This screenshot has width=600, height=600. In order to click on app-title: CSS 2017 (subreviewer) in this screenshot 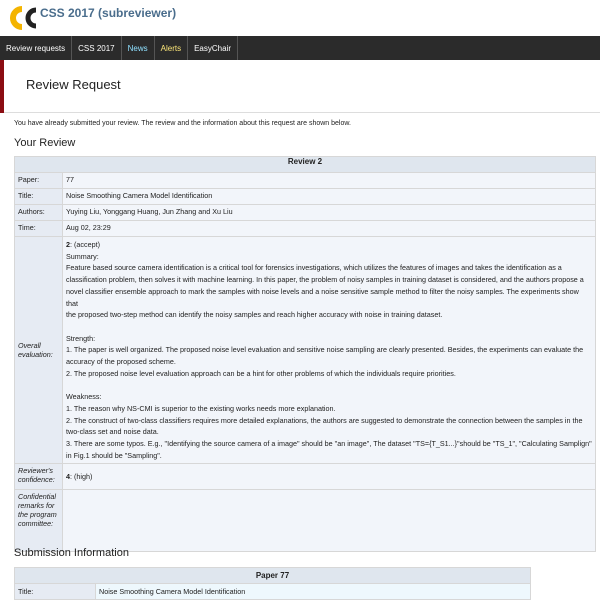, I will do `click(108, 13)`.